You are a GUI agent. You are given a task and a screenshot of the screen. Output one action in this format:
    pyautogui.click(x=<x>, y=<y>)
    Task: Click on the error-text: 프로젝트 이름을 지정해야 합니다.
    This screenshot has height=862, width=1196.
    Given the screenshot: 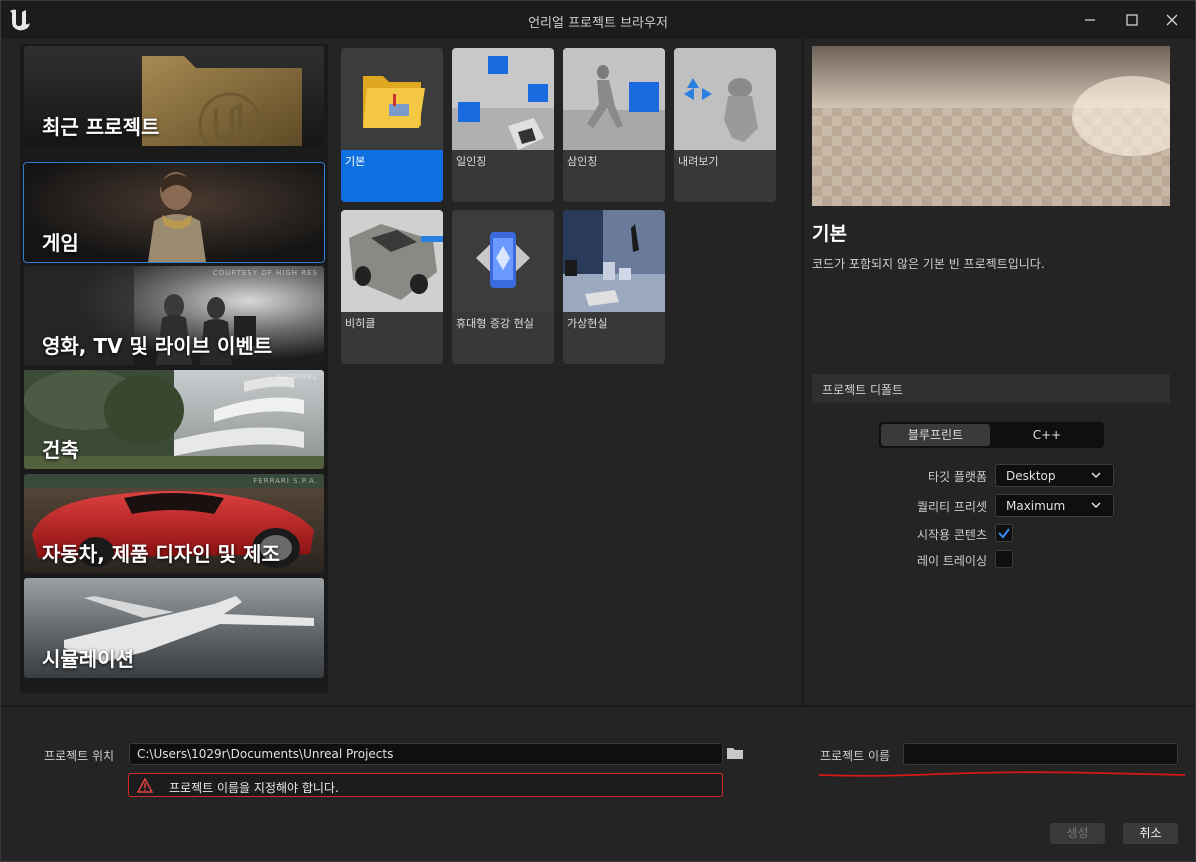 What is the action you would take?
    pyautogui.click(x=254, y=788)
    